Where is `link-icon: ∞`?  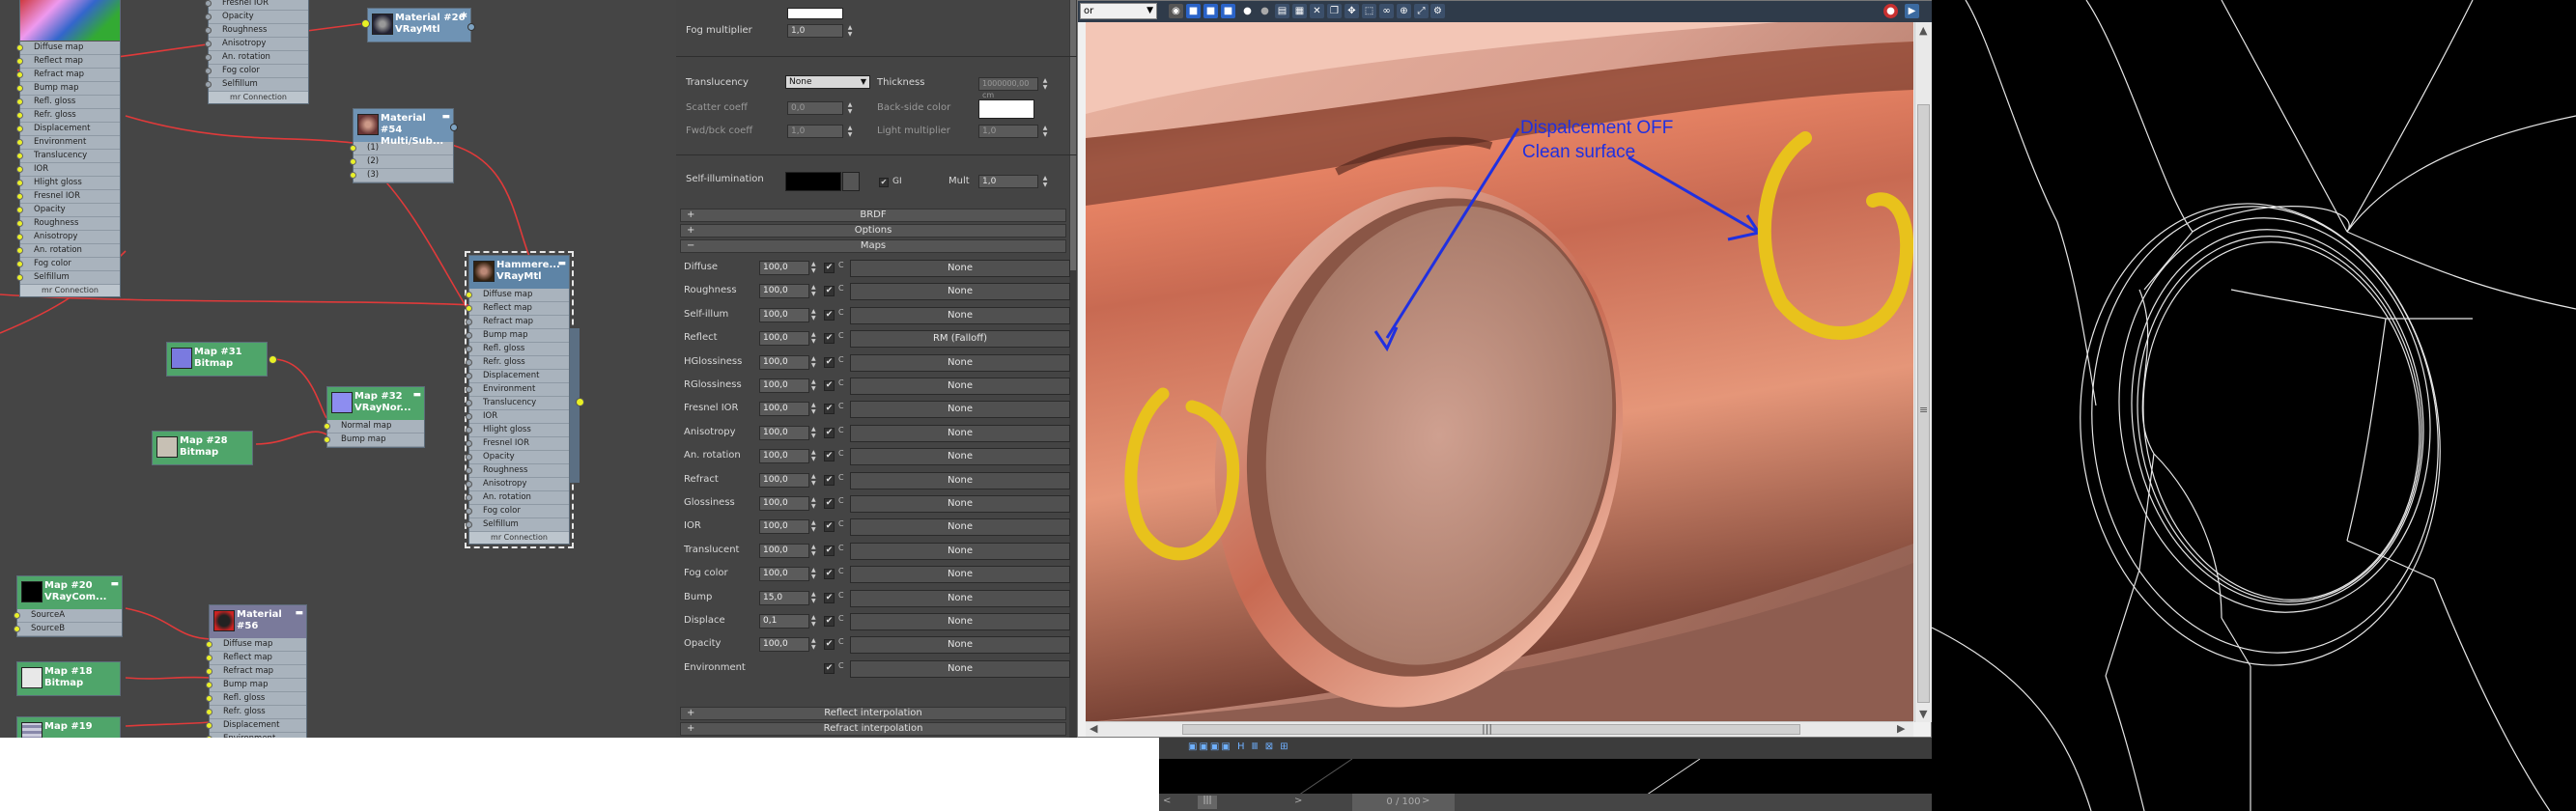 link-icon: ∞ is located at coordinates (1386, 11).